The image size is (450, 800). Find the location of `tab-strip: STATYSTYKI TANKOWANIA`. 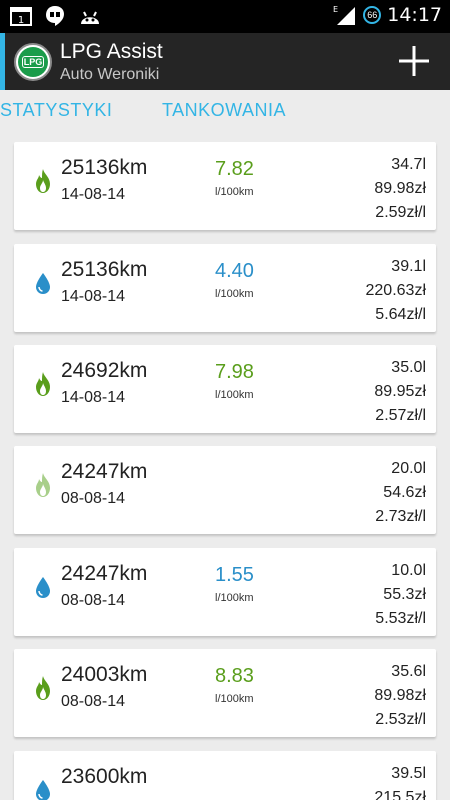

tab-strip: STATYSTYKI TANKOWANIA is located at coordinates (225, 110).